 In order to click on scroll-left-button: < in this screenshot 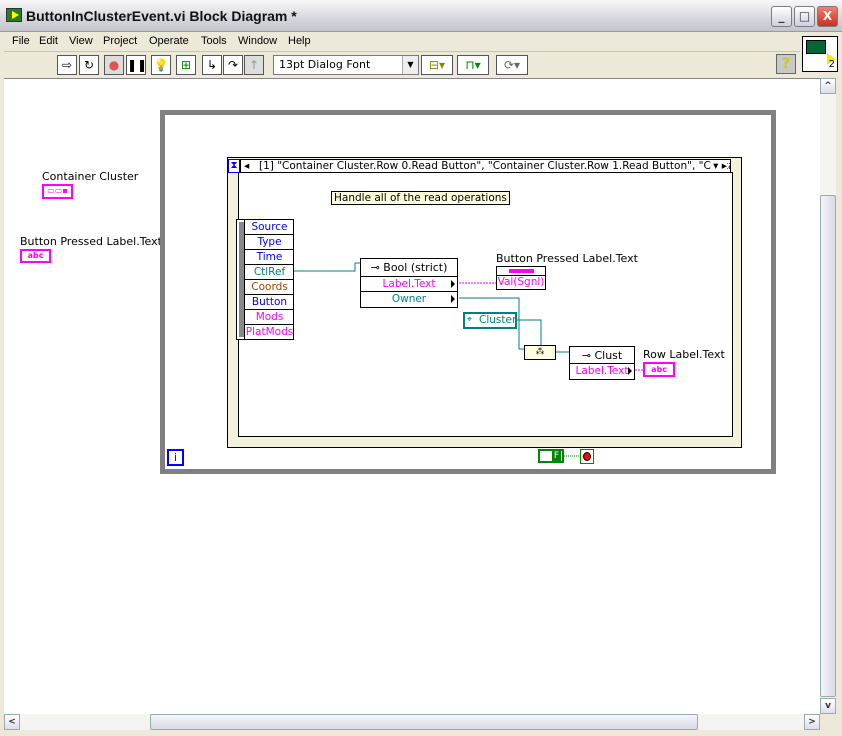, I will do `click(12, 722)`.